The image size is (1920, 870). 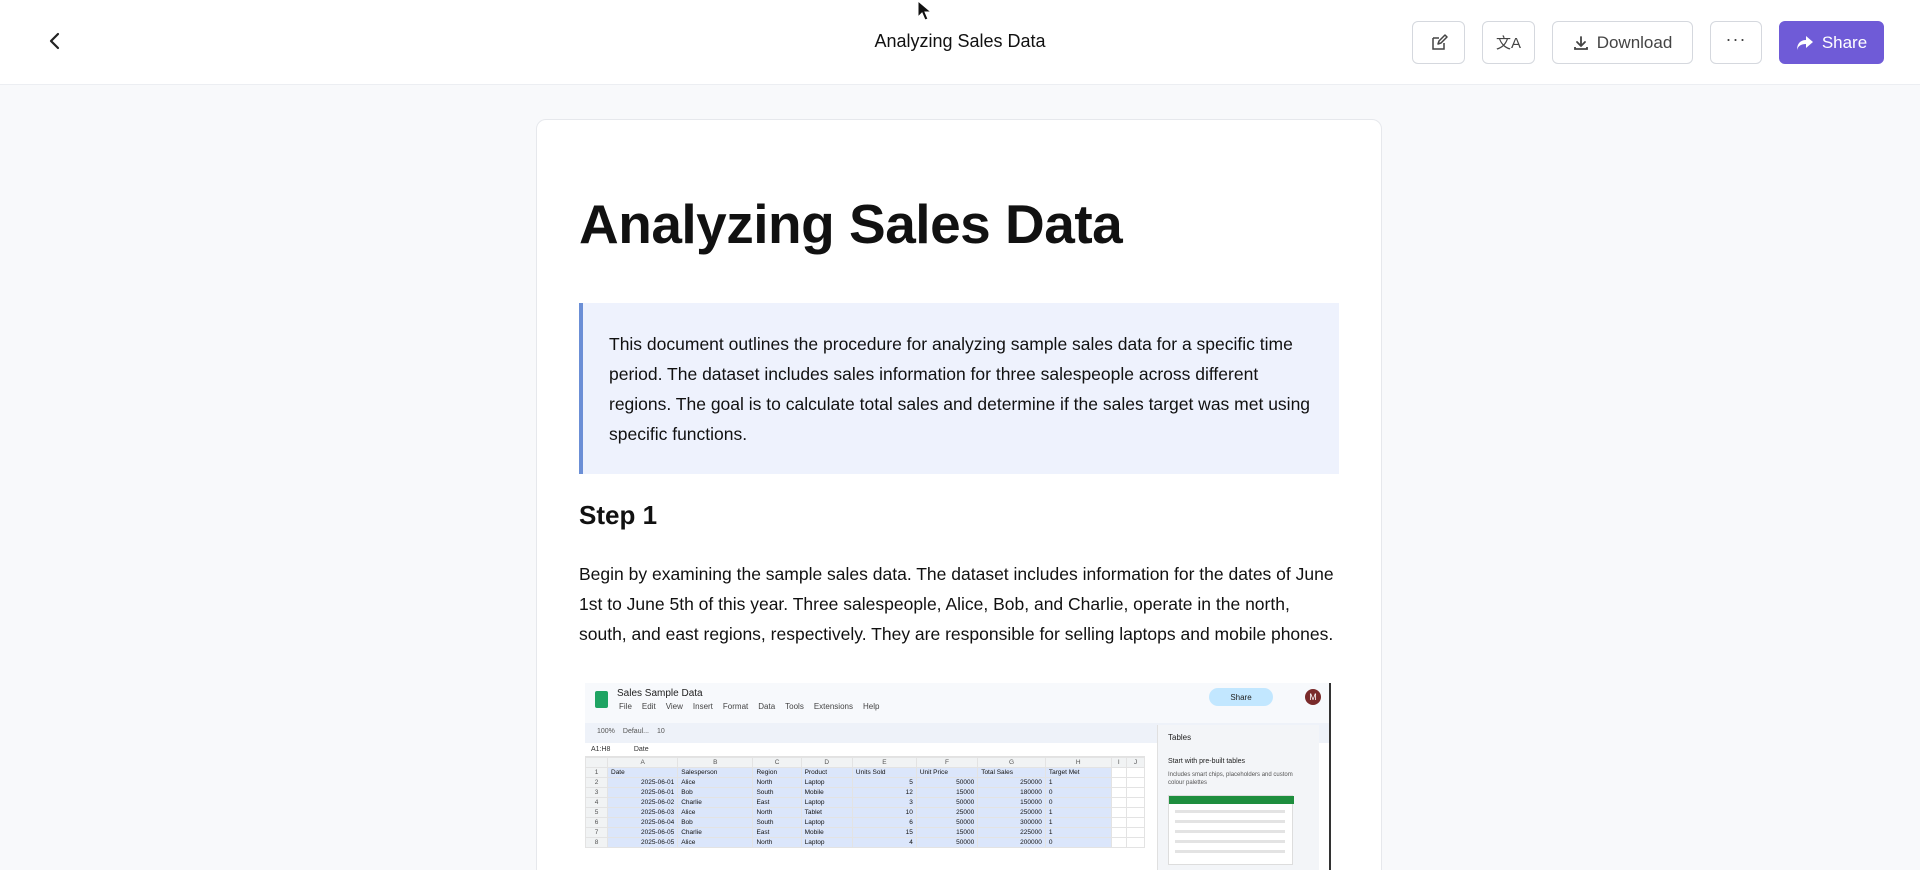 I want to click on row-number: 3, so click(x=596, y=792).